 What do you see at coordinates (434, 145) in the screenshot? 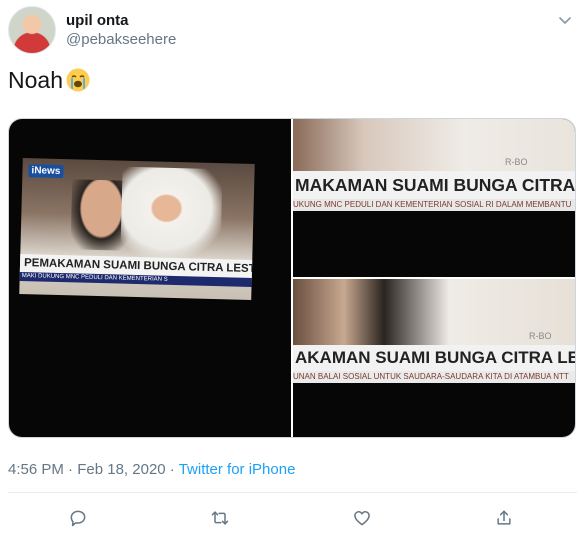
I see `zoomed-photo-area` at bounding box center [434, 145].